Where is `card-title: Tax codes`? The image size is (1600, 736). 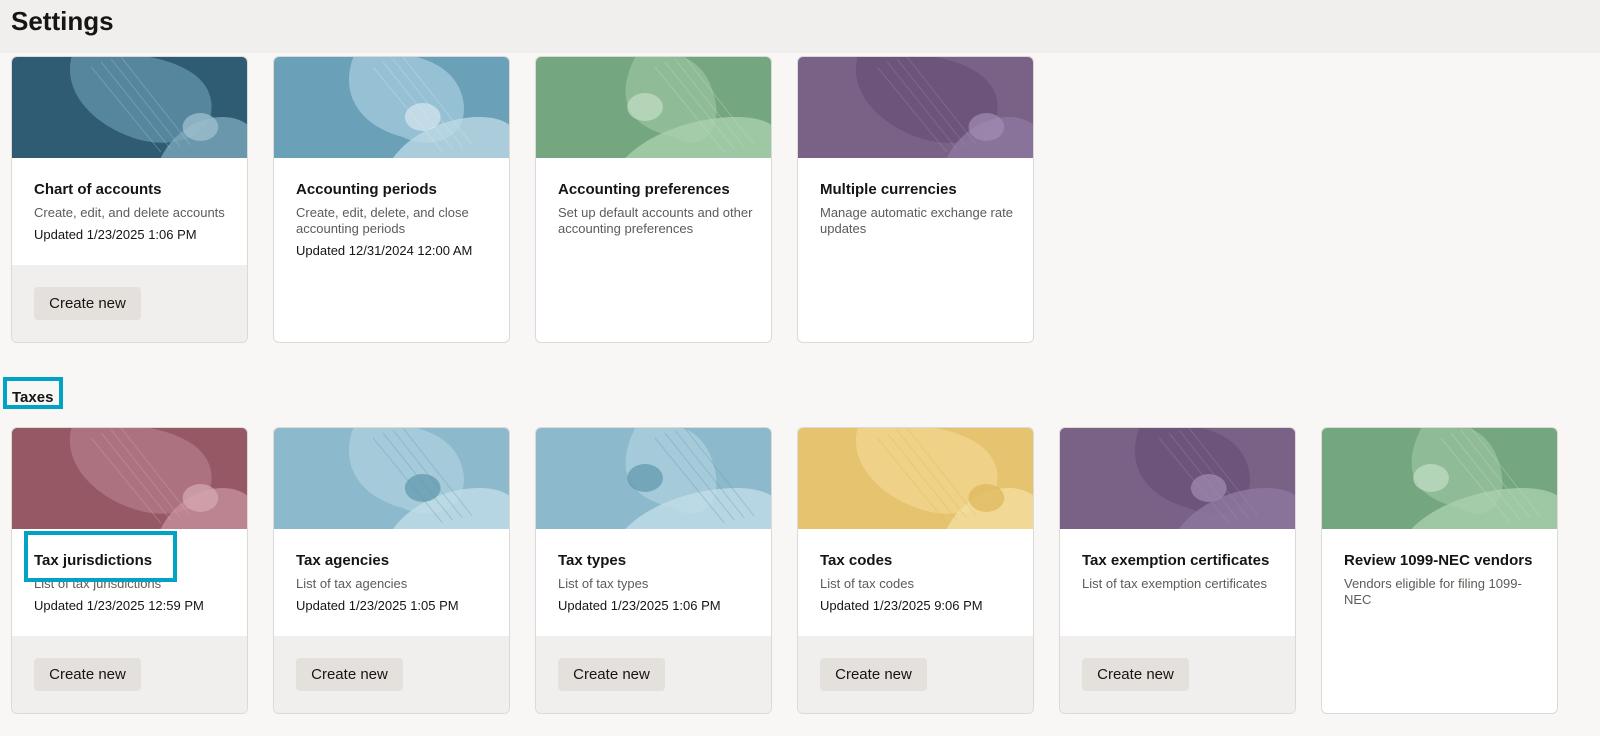
card-title: Tax codes is located at coordinates (856, 560).